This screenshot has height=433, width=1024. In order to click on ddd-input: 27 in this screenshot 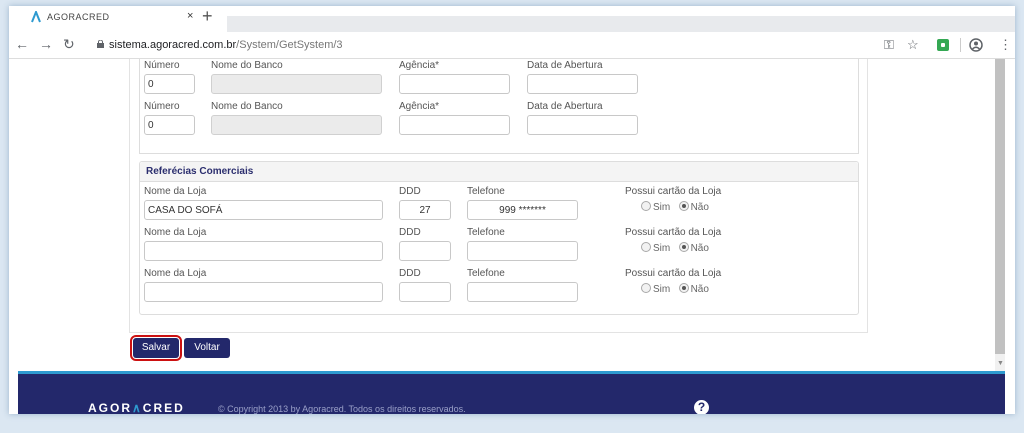, I will do `click(425, 210)`.